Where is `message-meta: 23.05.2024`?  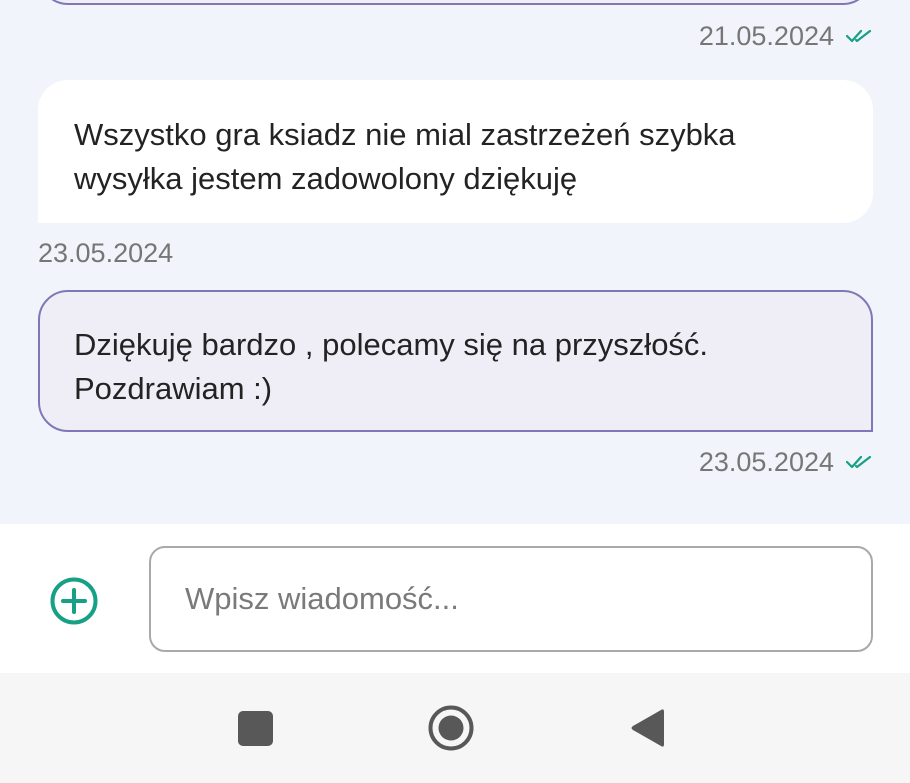 message-meta: 23.05.2024 is located at coordinates (785, 462).